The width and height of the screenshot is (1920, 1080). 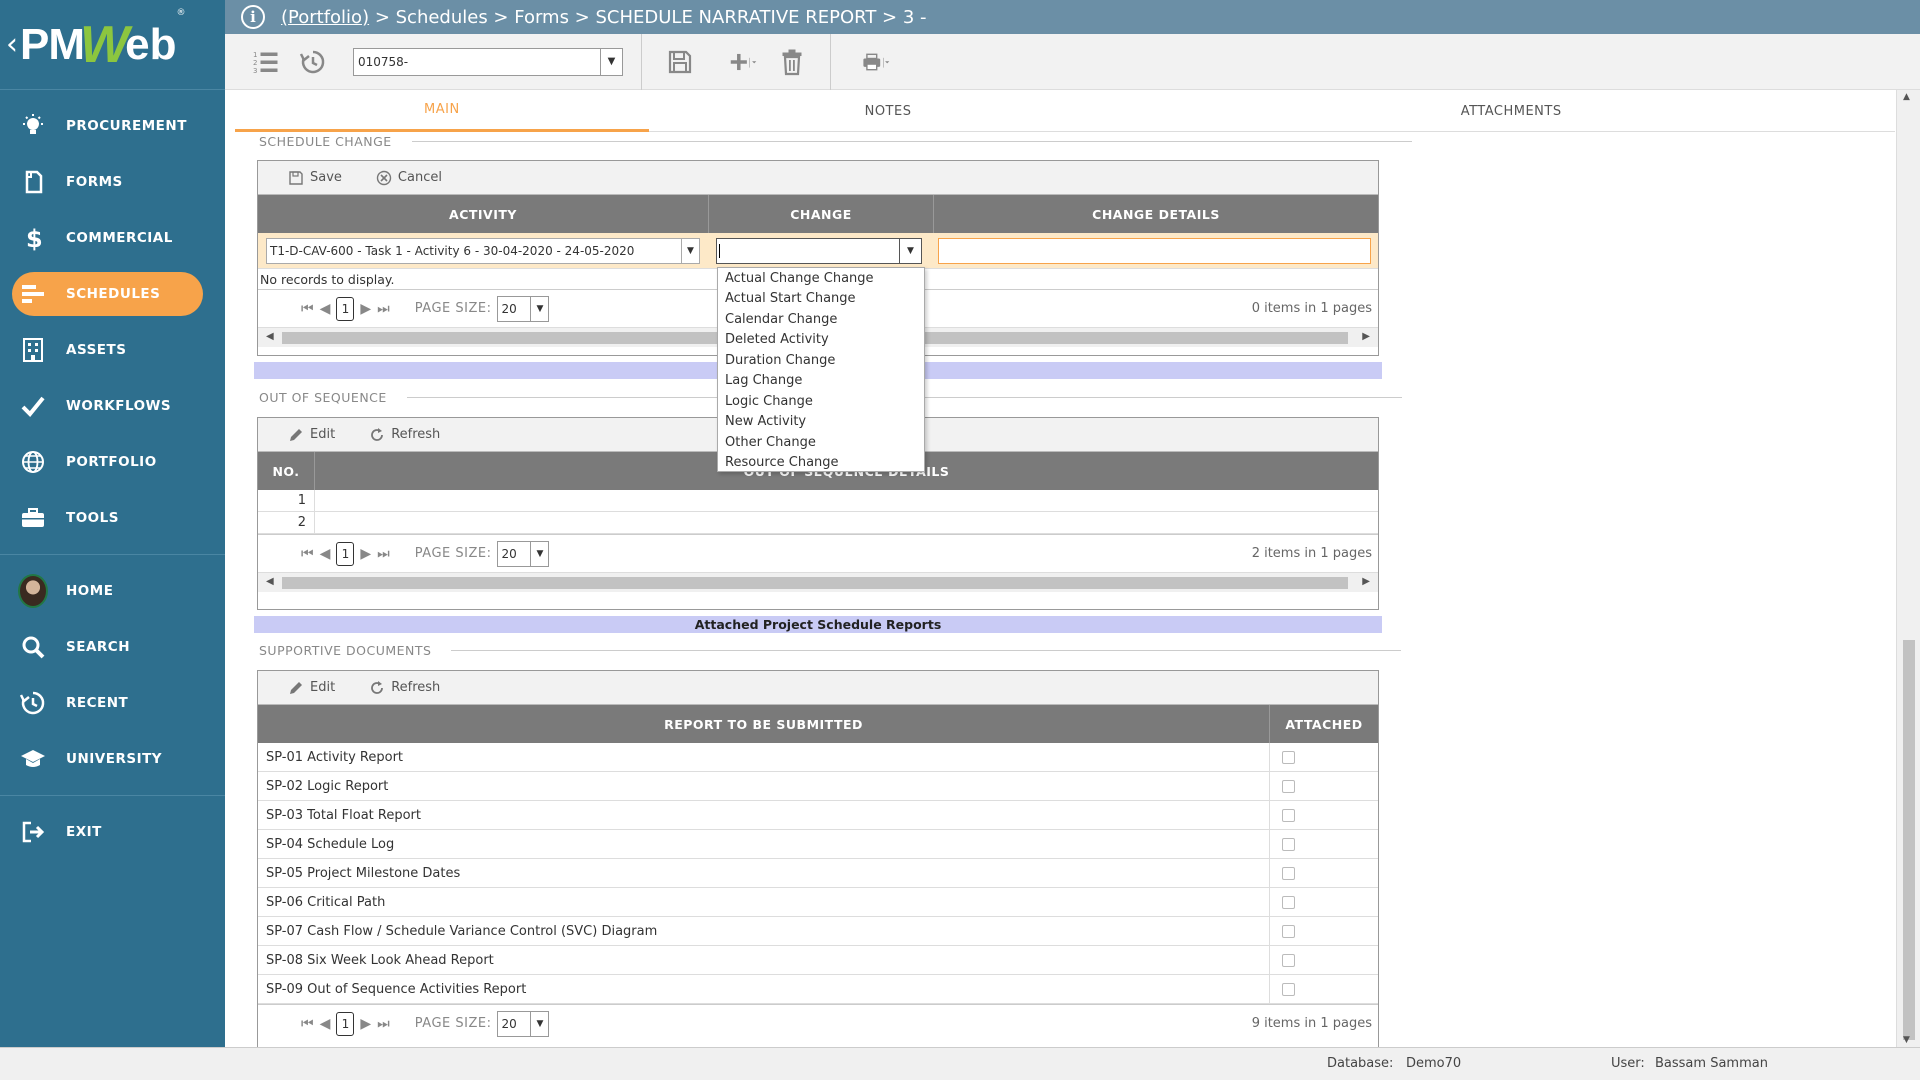 What do you see at coordinates (112, 832) in the screenshot?
I see `sidebar-item-exit: EXIT` at bounding box center [112, 832].